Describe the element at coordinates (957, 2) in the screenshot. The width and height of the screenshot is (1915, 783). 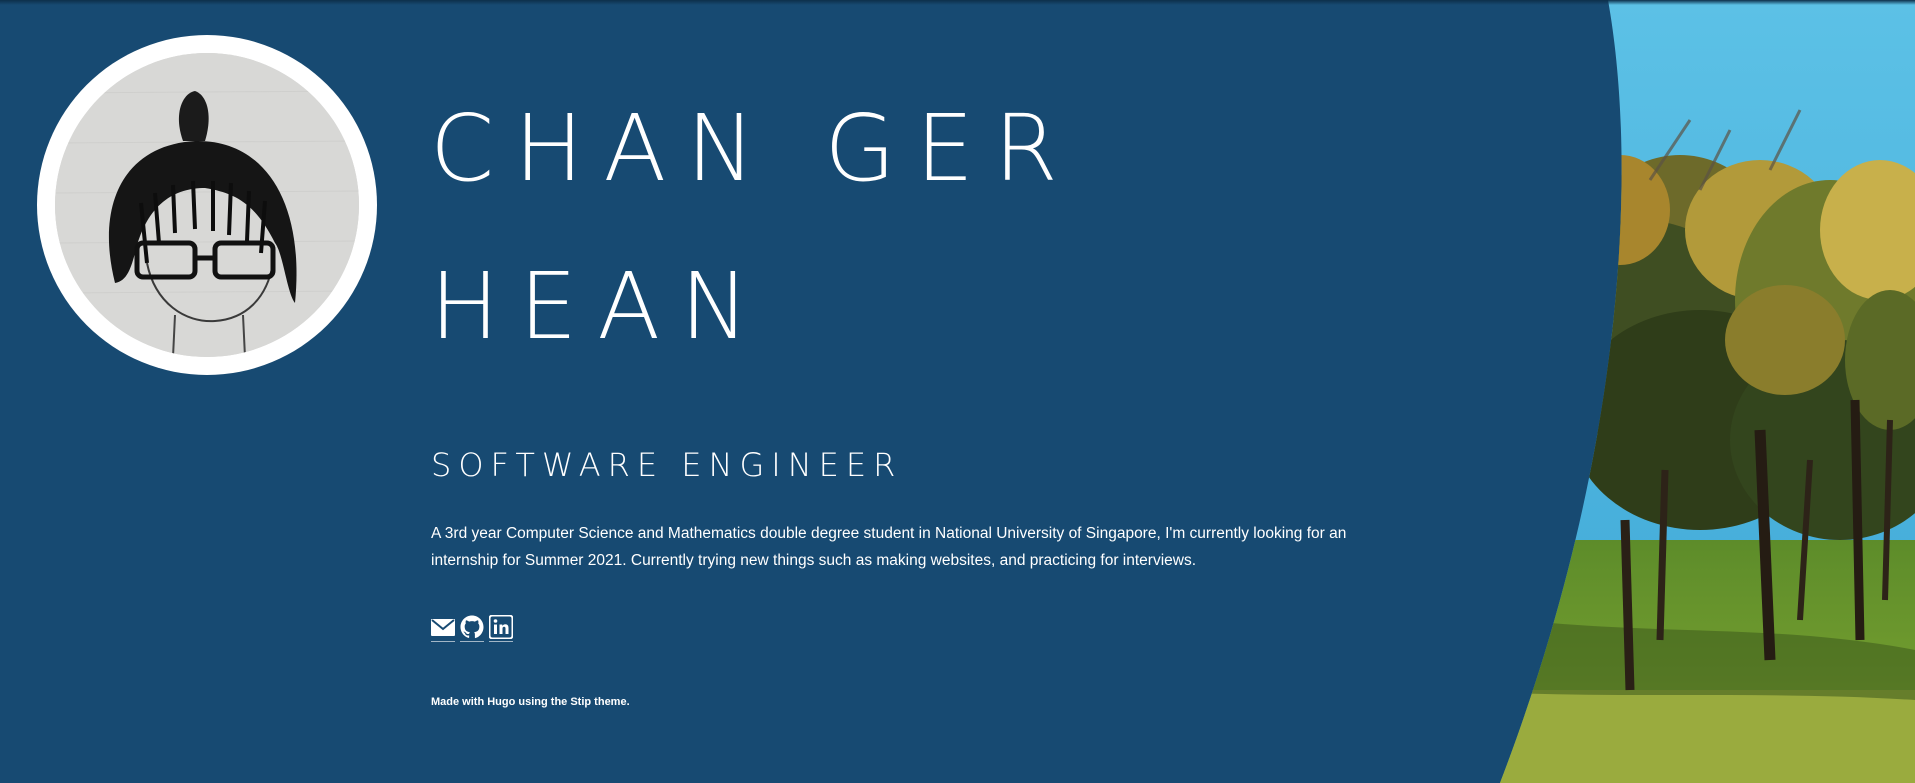
I see `top-shadow` at that location.